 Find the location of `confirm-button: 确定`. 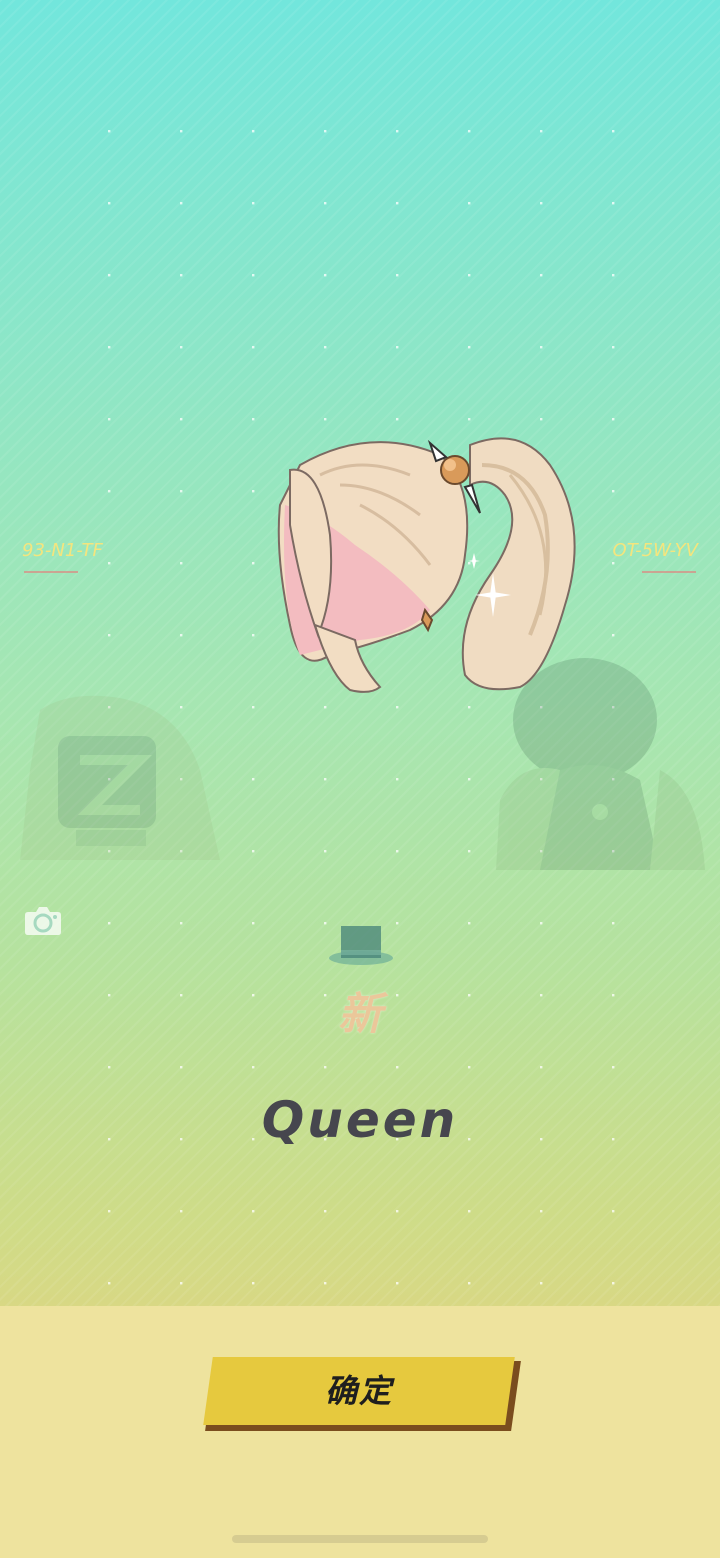

confirm-button: 确定 is located at coordinates (362, 1395).